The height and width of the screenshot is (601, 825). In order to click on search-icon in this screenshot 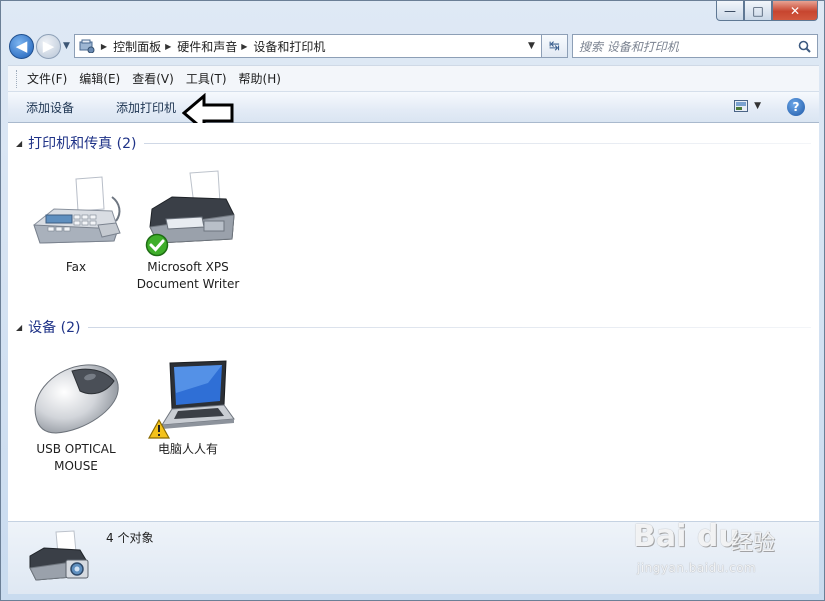, I will do `click(804, 46)`.